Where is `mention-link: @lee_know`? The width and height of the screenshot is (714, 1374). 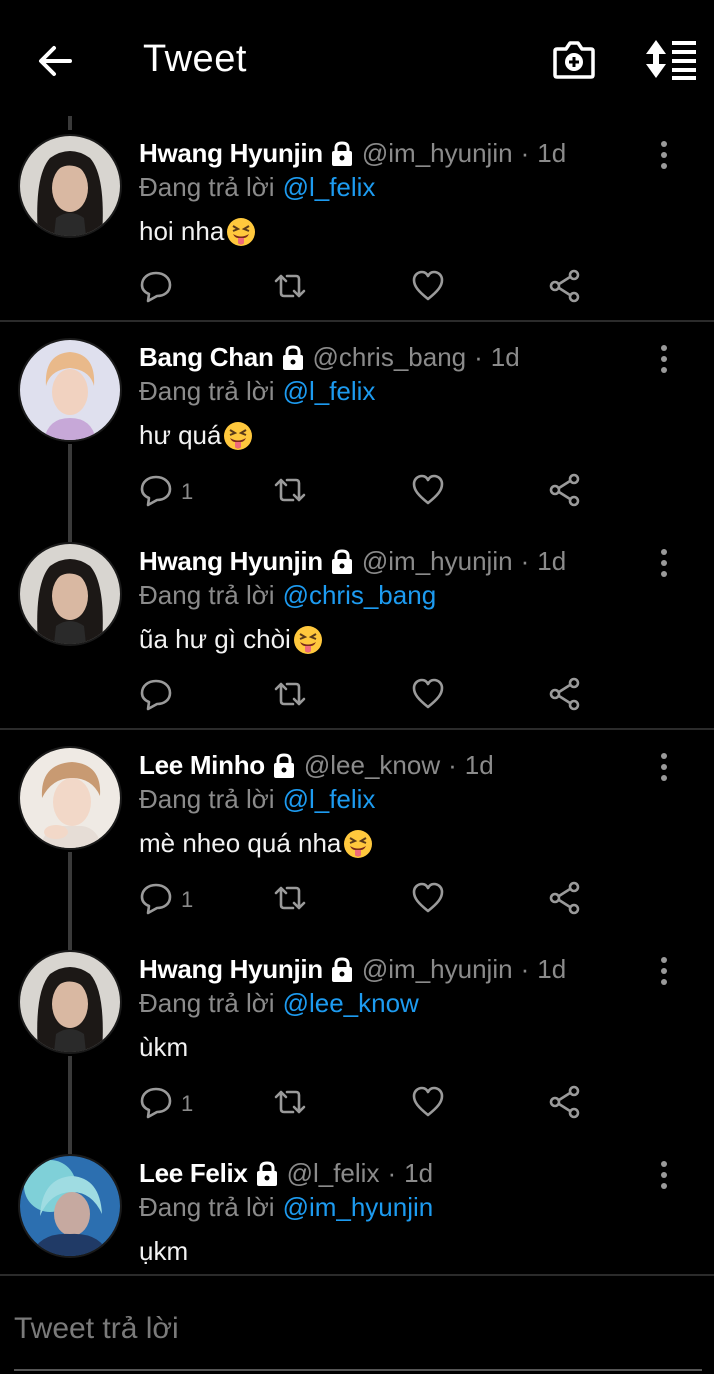 mention-link: @lee_know is located at coordinates (351, 1003).